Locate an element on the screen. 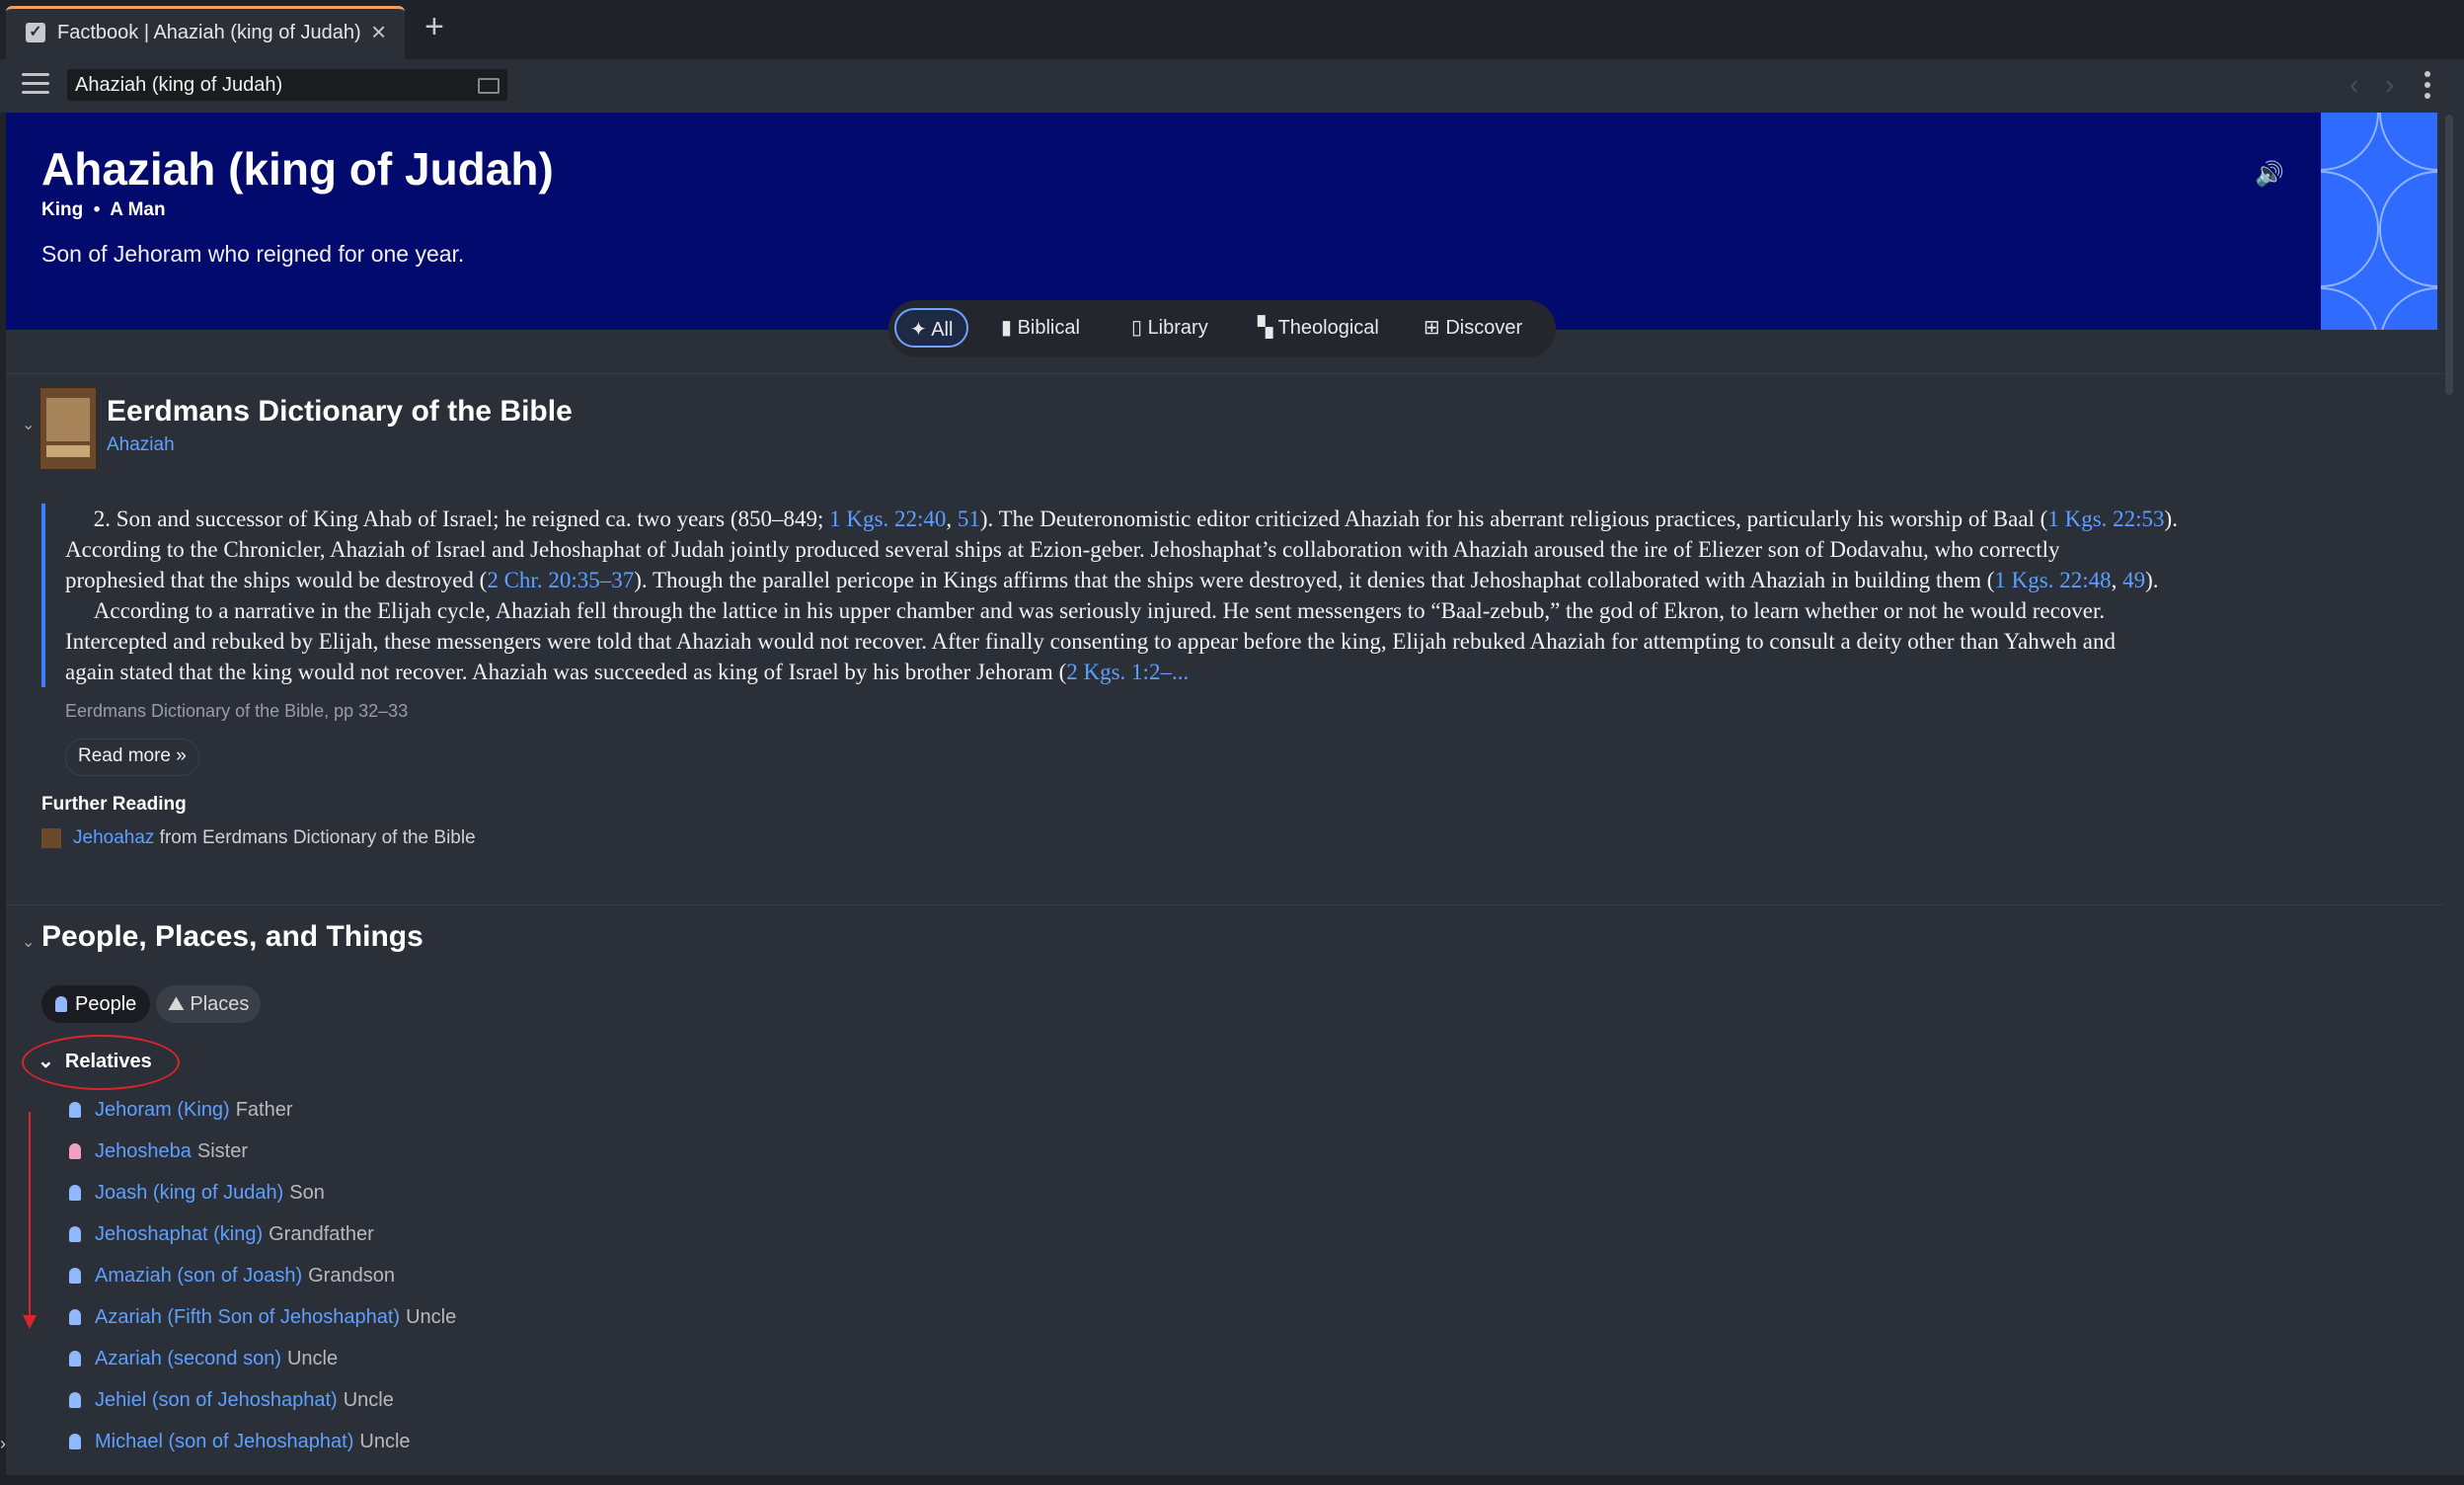 This screenshot has width=2464, height=1485. list-item: Joash (king of Judah) Son is located at coordinates (262, 1199).